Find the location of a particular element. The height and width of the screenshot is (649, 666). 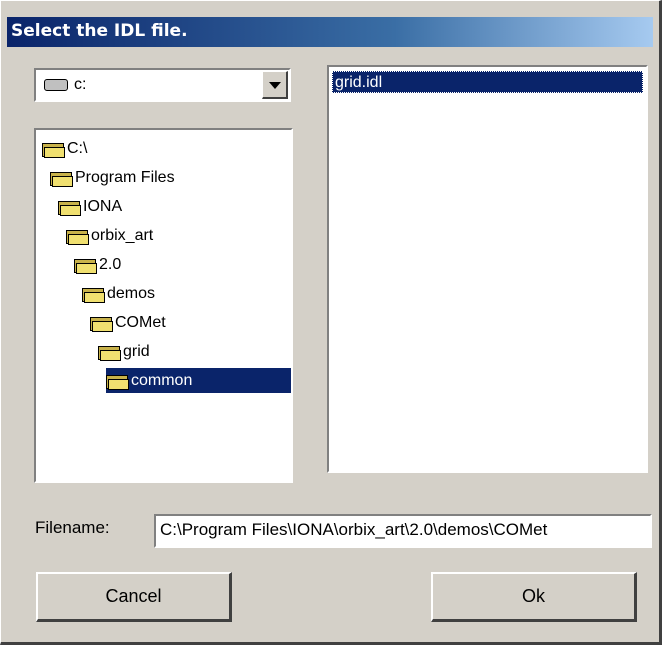

cancel-button: Cancel is located at coordinates (134, 597).